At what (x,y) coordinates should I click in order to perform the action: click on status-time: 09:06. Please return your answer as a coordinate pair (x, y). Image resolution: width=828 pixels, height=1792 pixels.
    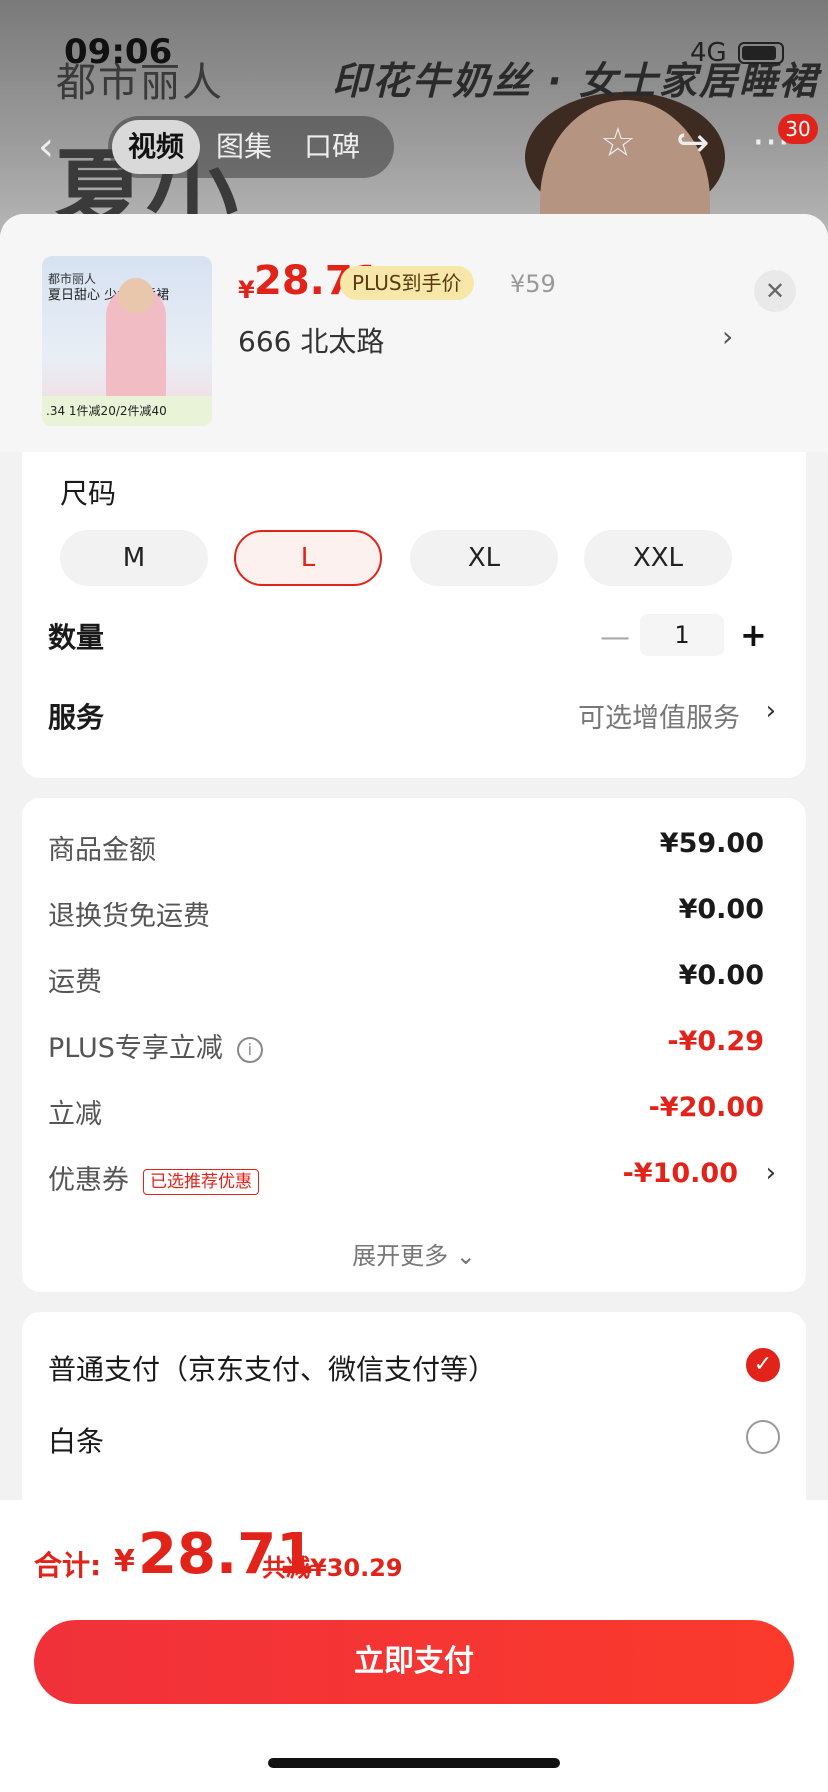
    Looking at the image, I should click on (118, 52).